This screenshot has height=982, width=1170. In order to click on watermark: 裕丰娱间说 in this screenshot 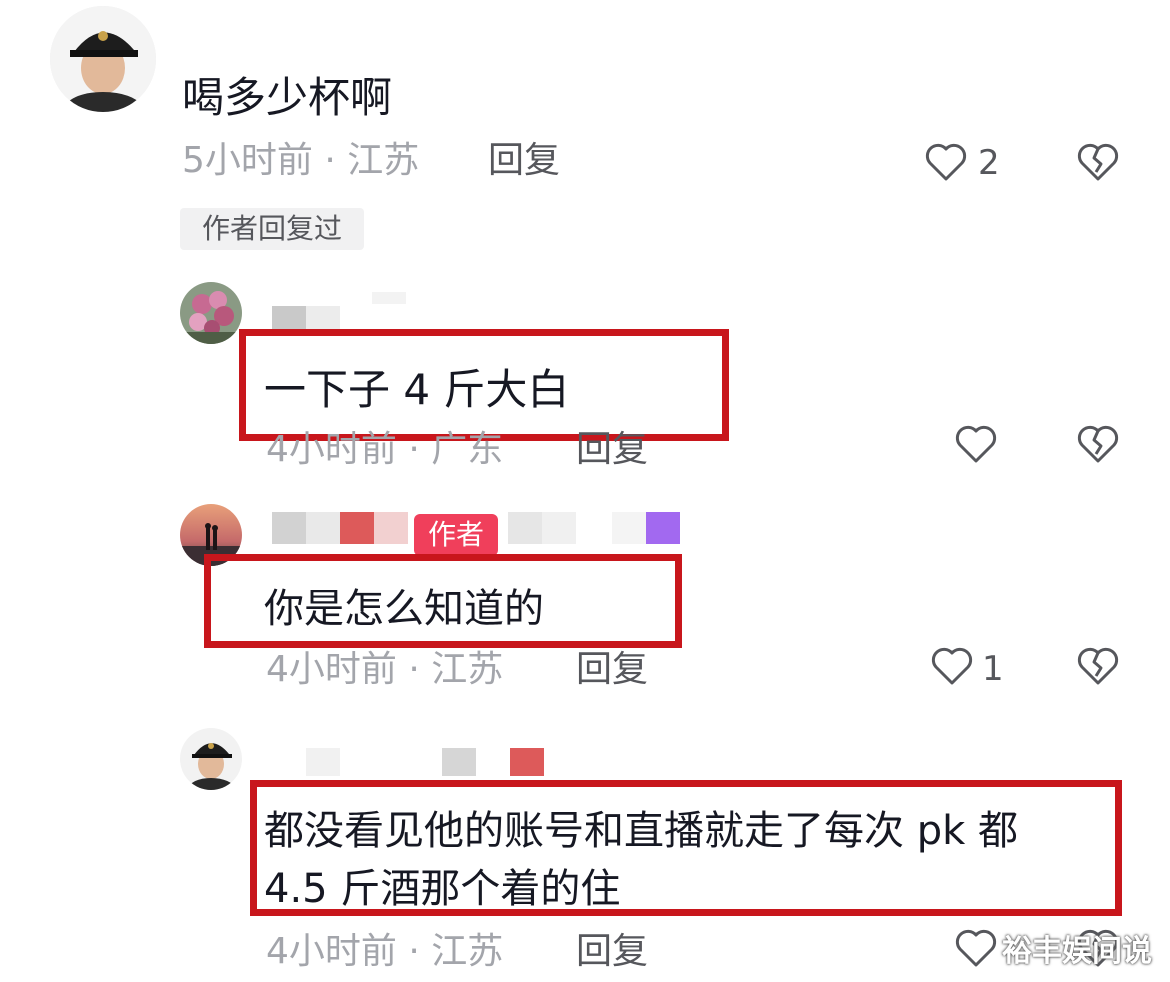, I will do `click(1077, 951)`.